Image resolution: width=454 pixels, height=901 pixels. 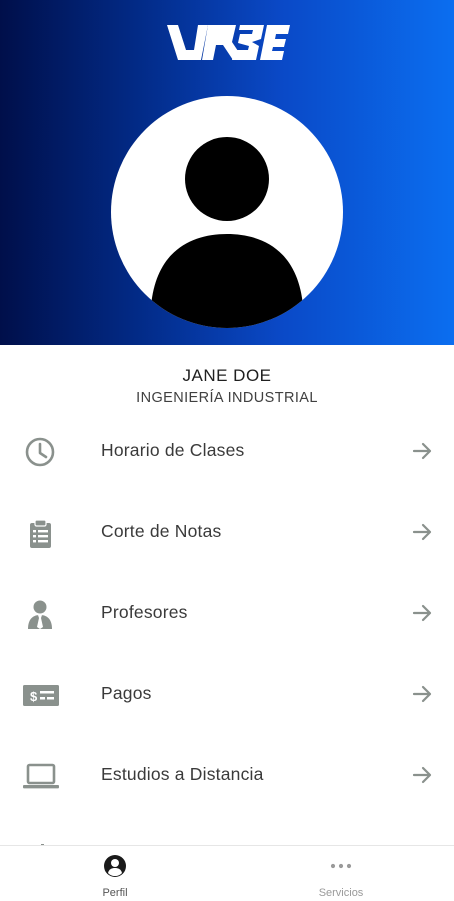 I want to click on menu-item-label: Corte de Notas, so click(x=161, y=531).